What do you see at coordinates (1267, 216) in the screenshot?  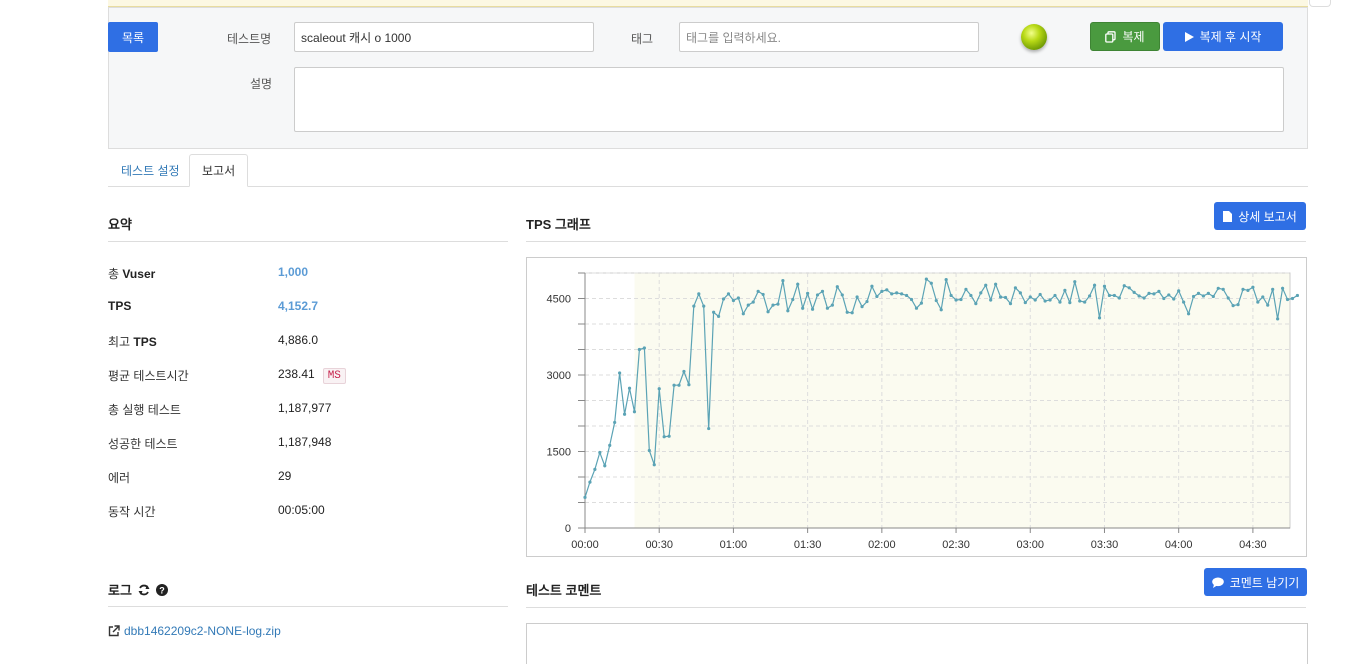 I see `detail-report-label: 상세 보고서` at bounding box center [1267, 216].